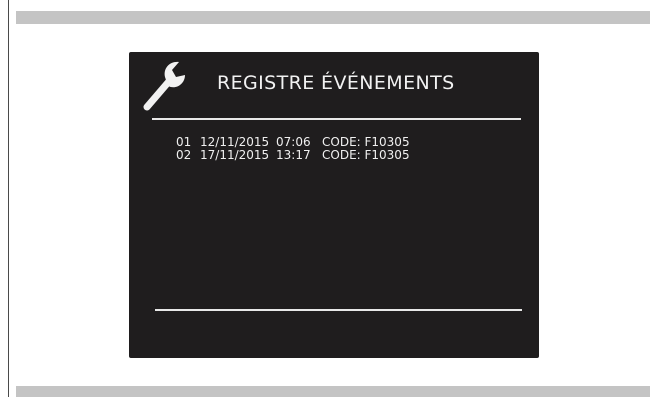 The width and height of the screenshot is (654, 397). What do you see at coordinates (333, 391) in the screenshot?
I see `bottom-band` at bounding box center [333, 391].